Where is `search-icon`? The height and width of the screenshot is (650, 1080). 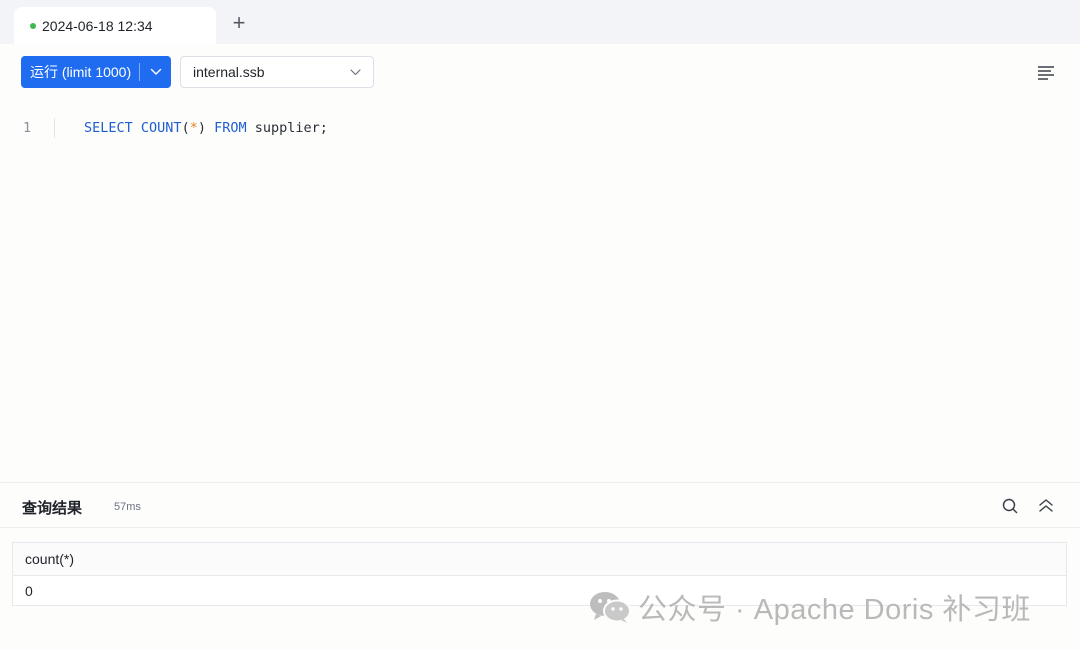
search-icon is located at coordinates (1010, 506).